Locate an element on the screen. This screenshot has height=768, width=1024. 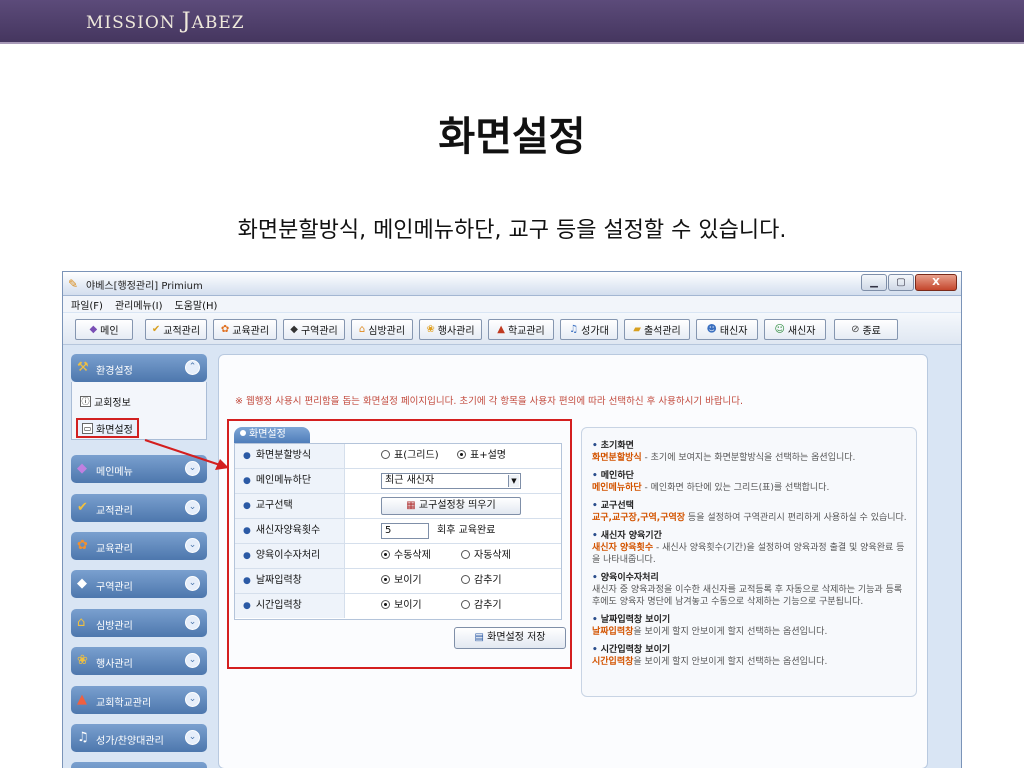
row-time-input: ● 시간입력창 보이기 감추기 is located at coordinates (398, 606).